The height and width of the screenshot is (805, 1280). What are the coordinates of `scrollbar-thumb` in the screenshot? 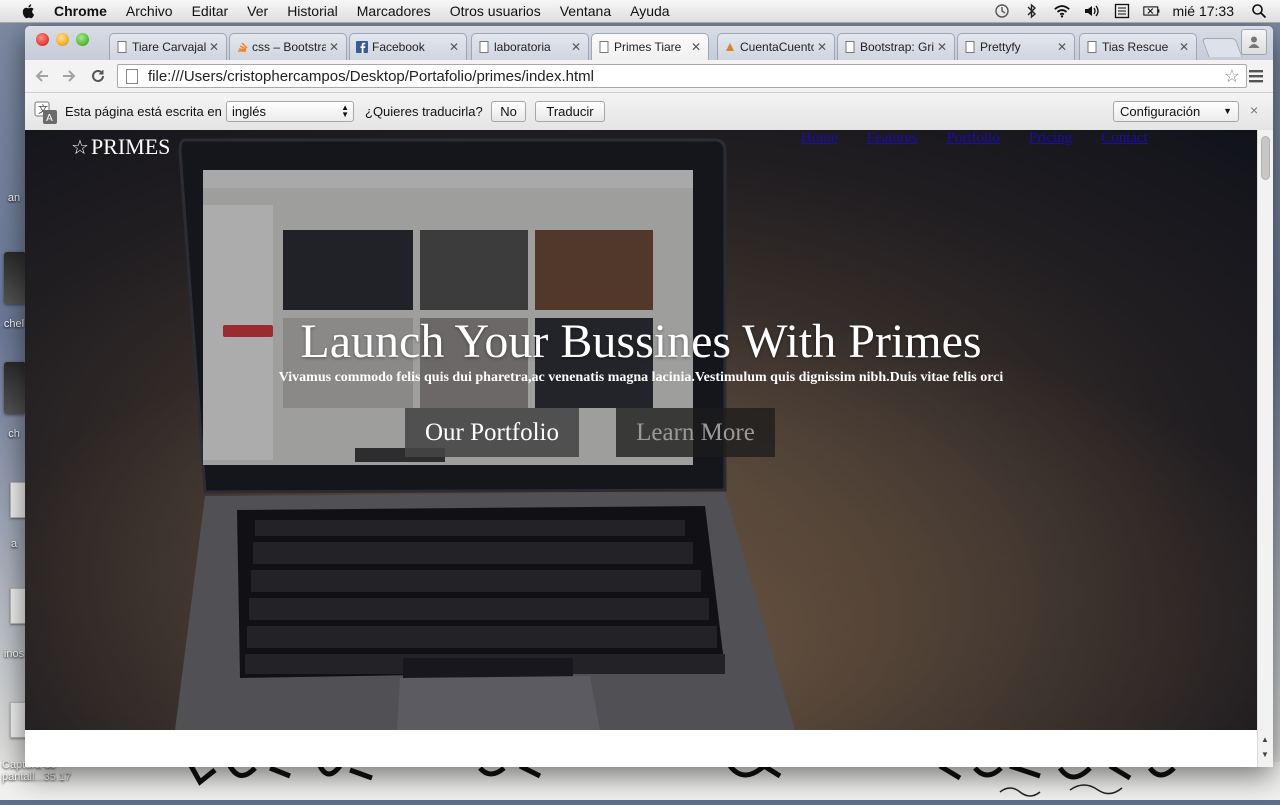 It's located at (1265, 158).